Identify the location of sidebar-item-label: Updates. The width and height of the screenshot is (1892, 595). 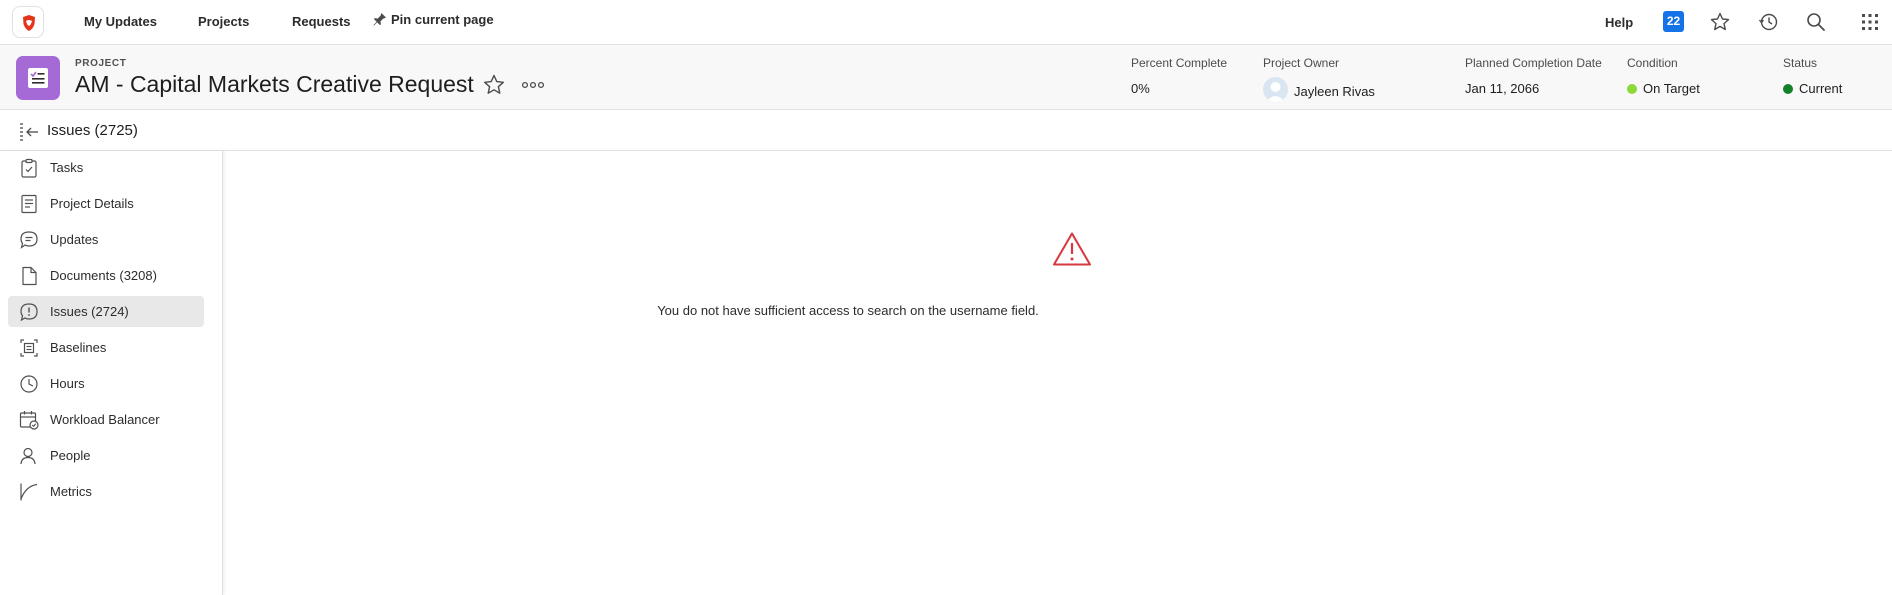
(74, 239).